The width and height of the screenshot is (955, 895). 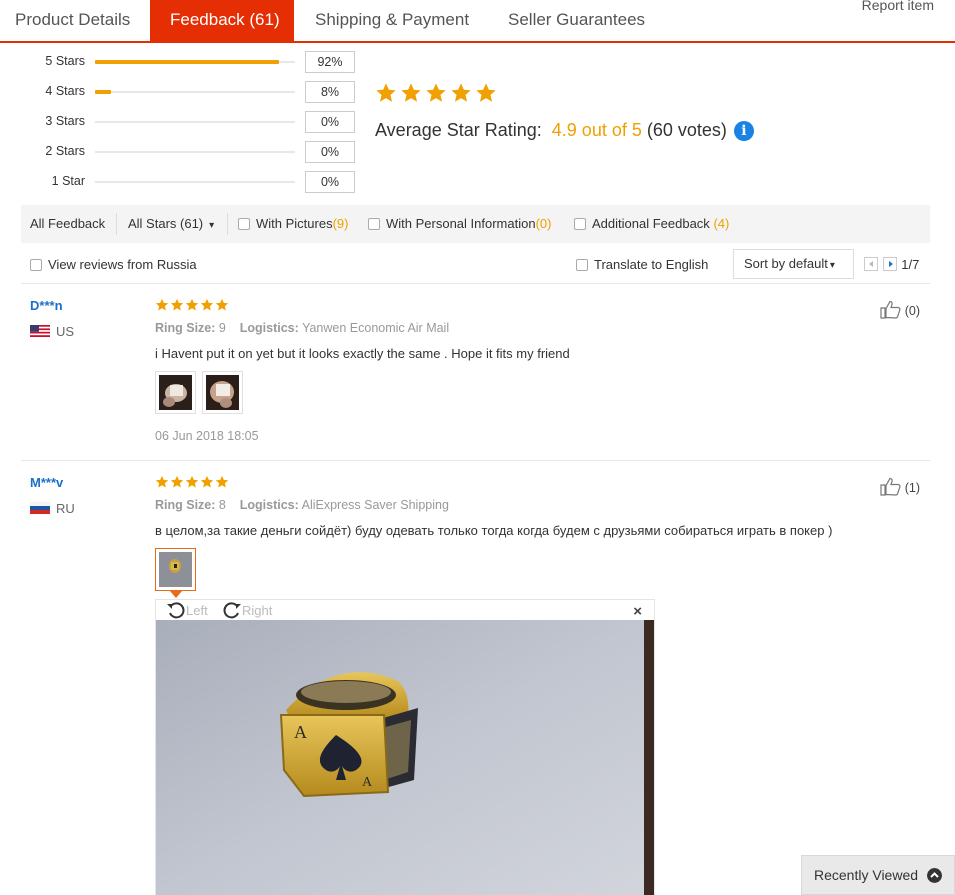 What do you see at coordinates (187, 610) in the screenshot?
I see `rotate-left-button: Left` at bounding box center [187, 610].